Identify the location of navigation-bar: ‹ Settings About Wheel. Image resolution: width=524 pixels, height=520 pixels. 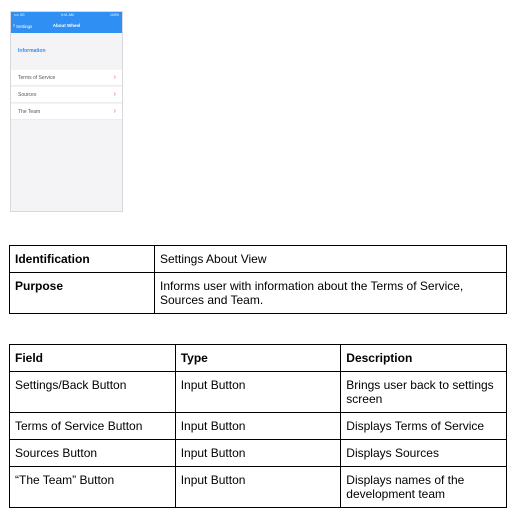
(66, 26).